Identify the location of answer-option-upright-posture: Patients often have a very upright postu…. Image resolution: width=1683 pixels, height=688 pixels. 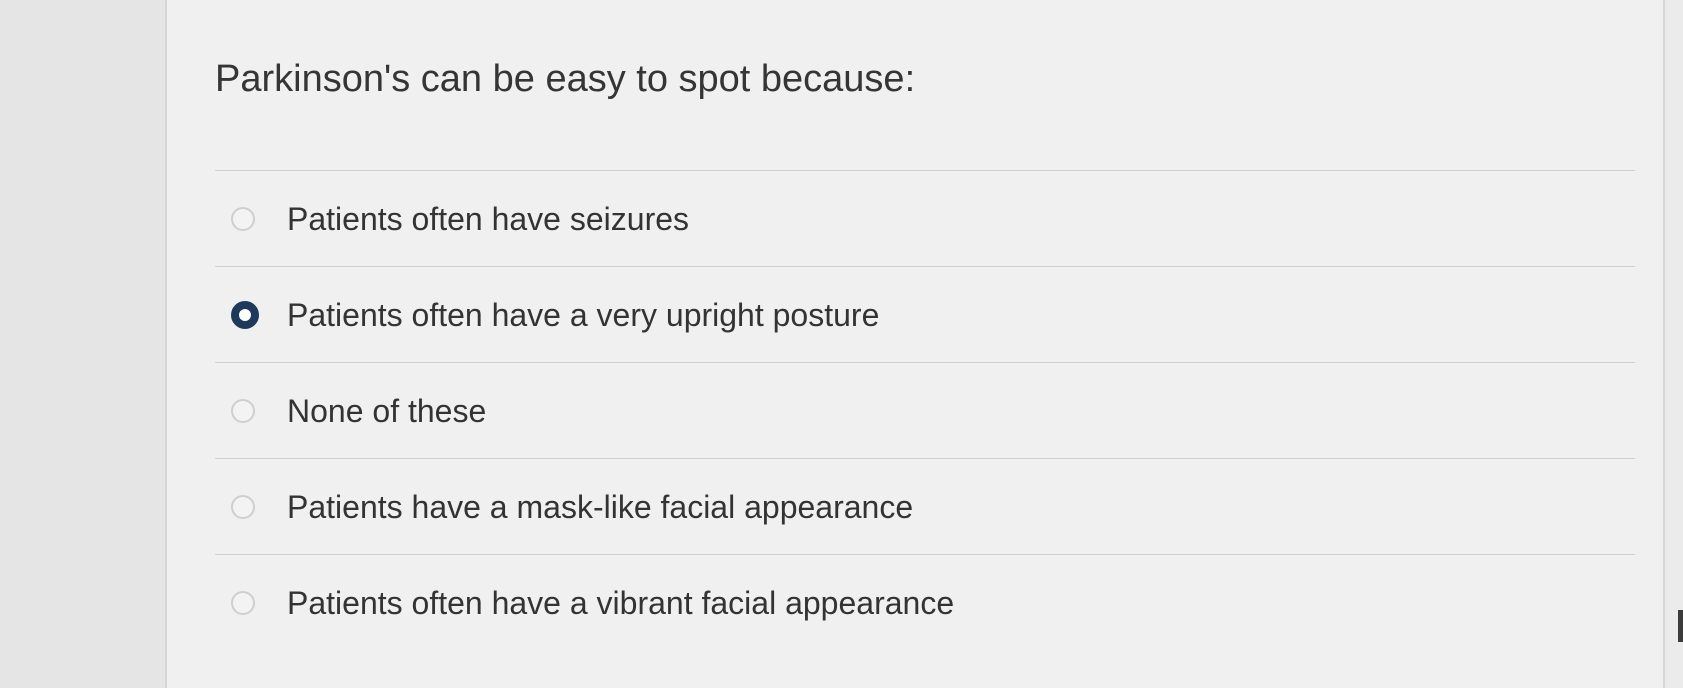
(925, 314).